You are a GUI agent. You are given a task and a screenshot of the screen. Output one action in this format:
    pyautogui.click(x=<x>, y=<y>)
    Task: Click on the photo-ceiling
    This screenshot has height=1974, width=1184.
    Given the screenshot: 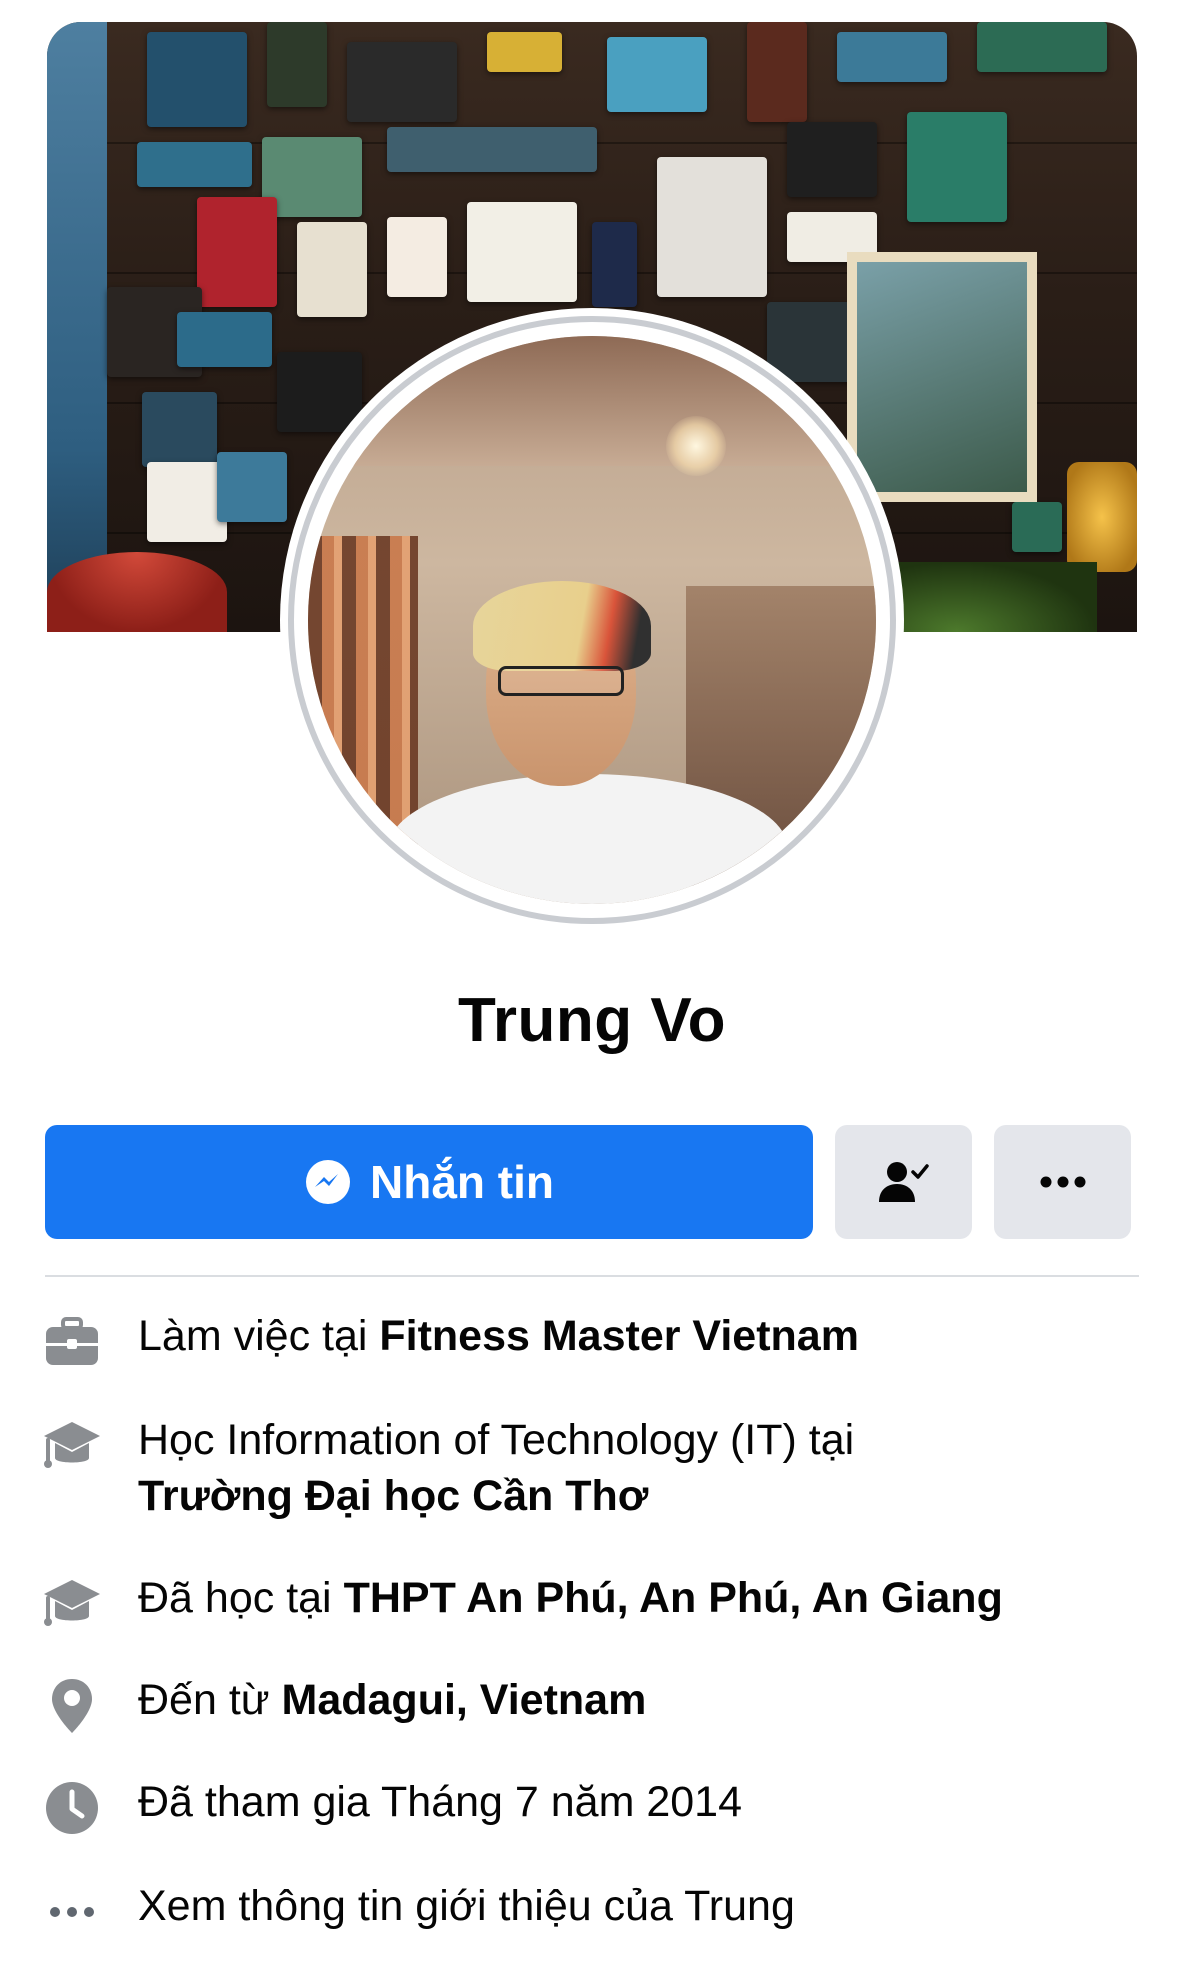 What is the action you would take?
    pyautogui.click(x=592, y=401)
    